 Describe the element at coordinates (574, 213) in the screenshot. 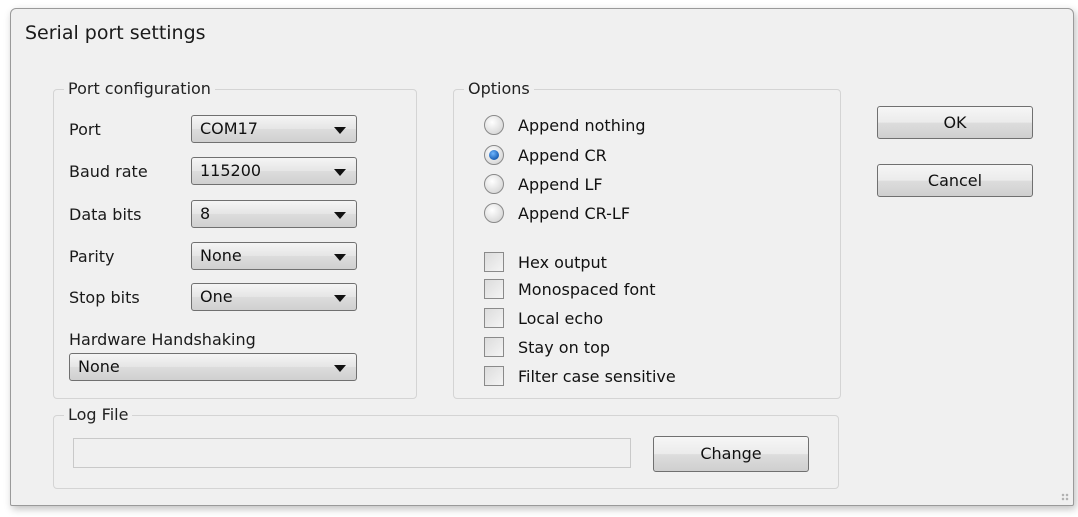

I see `append-cr-lf-label: Append CR-LF` at that location.